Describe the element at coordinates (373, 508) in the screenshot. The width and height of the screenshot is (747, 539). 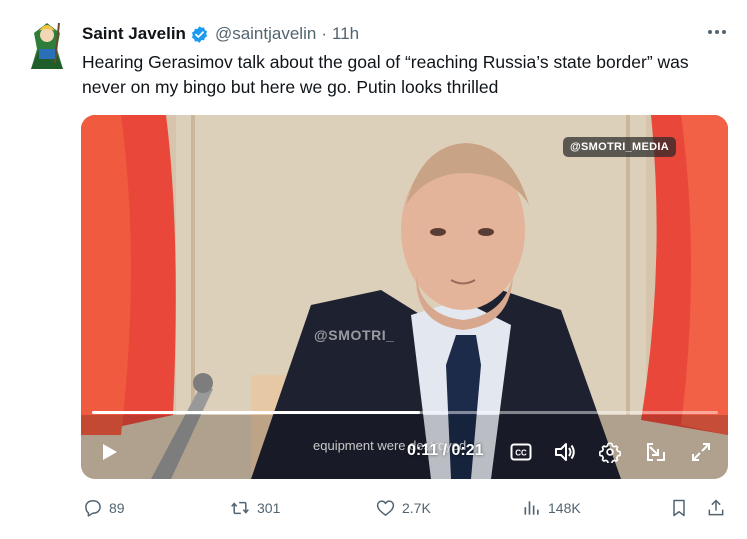
I see `action-bar: 89 301 2.7K 148K` at that location.